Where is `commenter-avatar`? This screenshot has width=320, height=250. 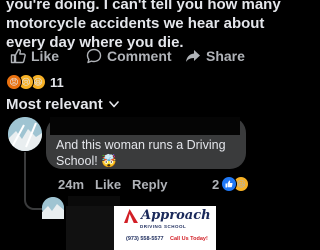 commenter-avatar is located at coordinates (25, 134).